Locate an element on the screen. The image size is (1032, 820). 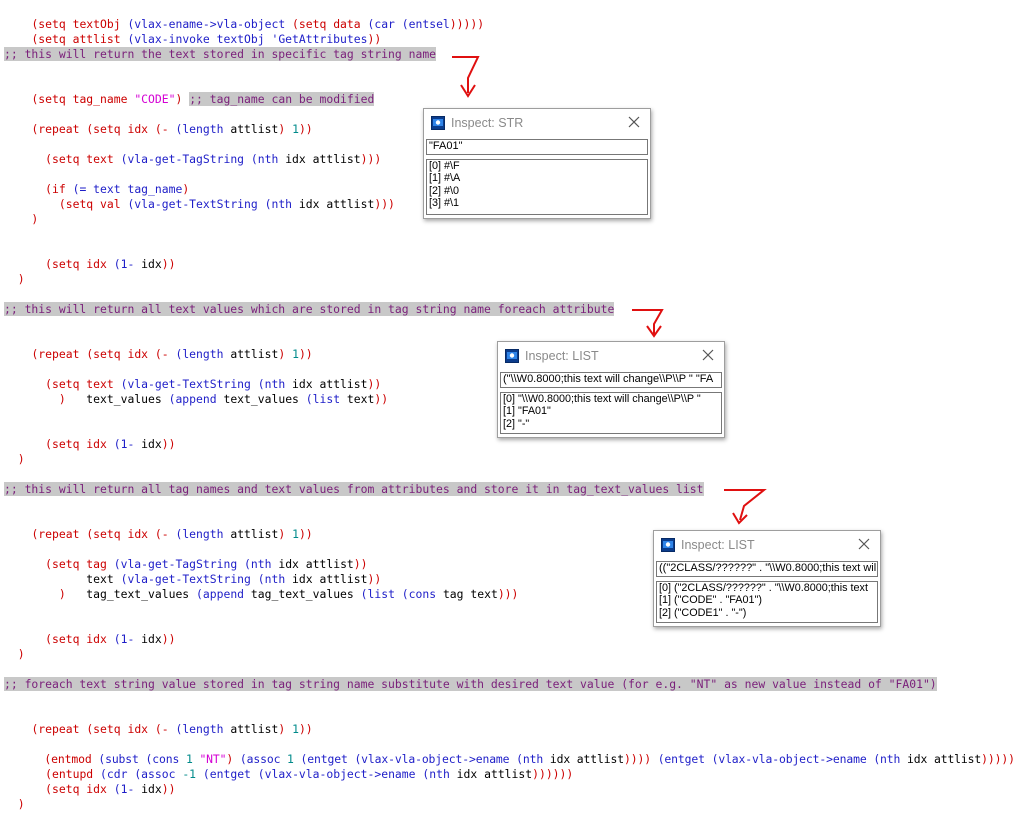
inspect-items-list: [0] #\F [1] #\A [2] #\0 [3] #\1 is located at coordinates (537, 187).